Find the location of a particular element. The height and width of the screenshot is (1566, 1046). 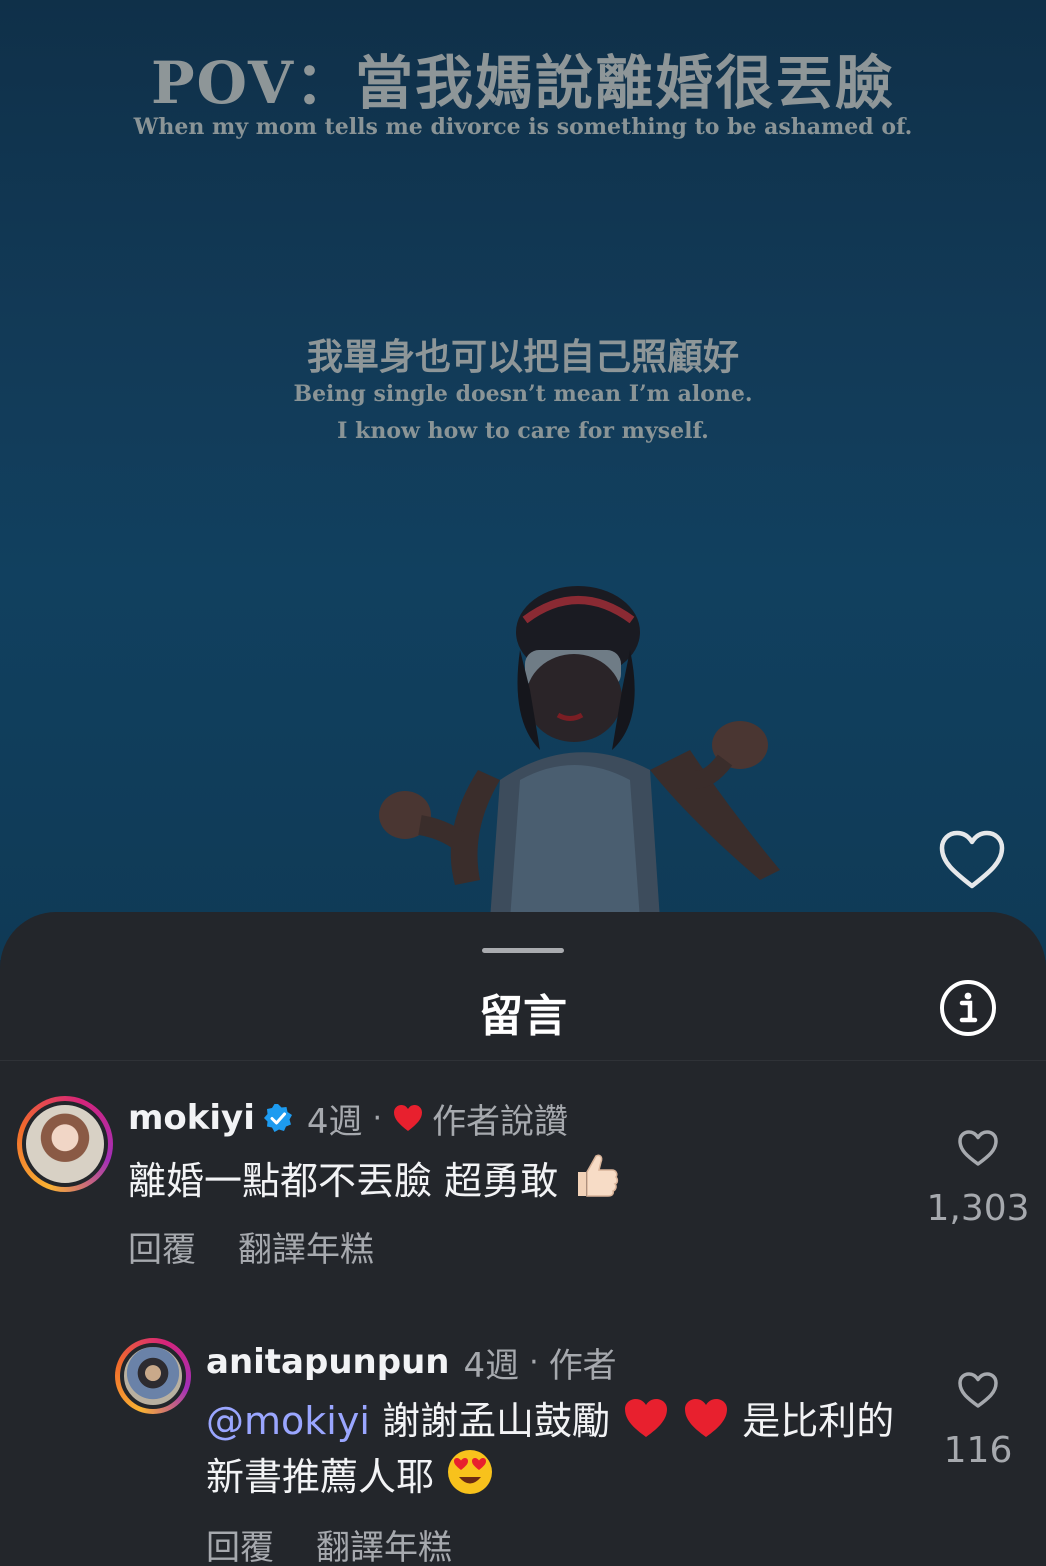

video-caption-title: POV：當我媽說離婚很丟臉 is located at coordinates (523, 83).